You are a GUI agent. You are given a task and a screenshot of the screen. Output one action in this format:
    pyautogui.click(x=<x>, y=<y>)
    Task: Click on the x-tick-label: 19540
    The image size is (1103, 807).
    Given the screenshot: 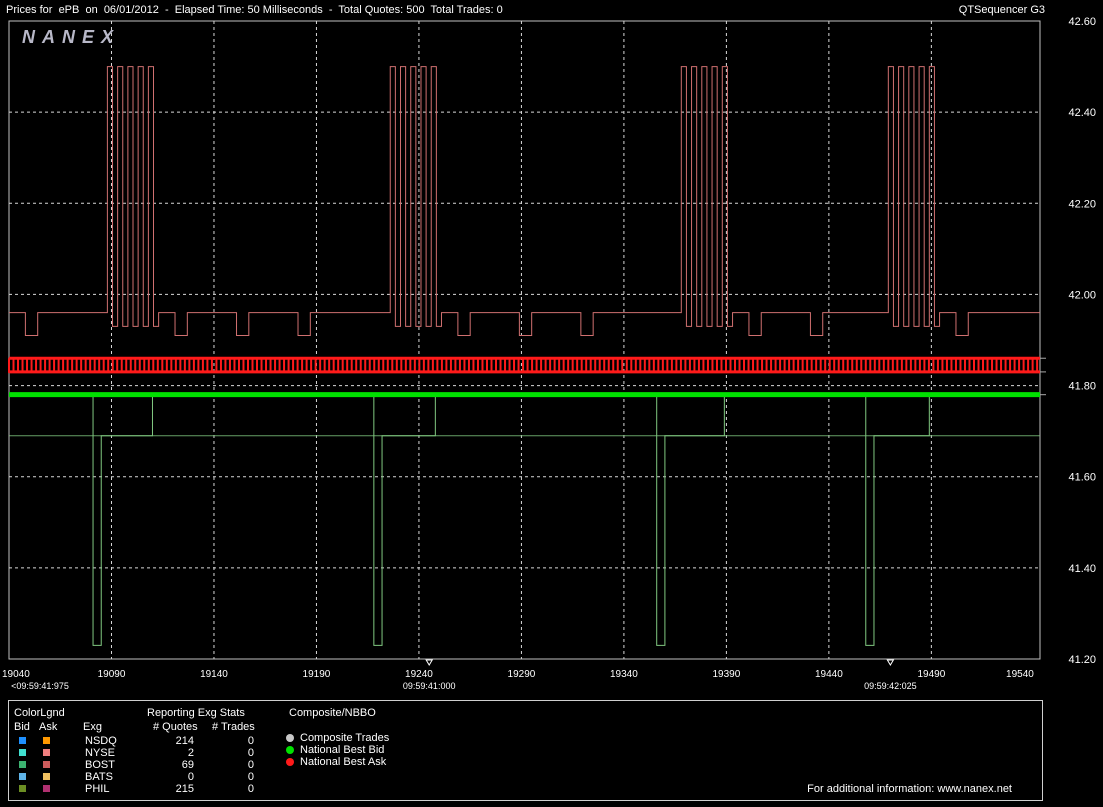 What is the action you would take?
    pyautogui.click(x=1020, y=674)
    